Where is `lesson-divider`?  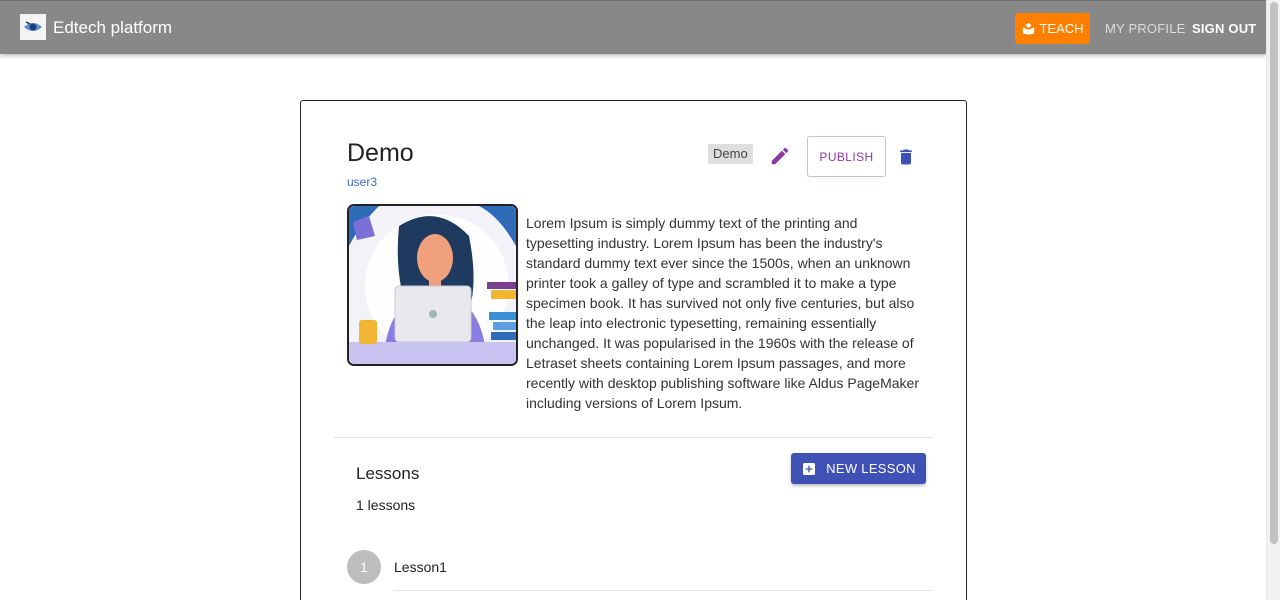 lesson-divider is located at coordinates (663, 590).